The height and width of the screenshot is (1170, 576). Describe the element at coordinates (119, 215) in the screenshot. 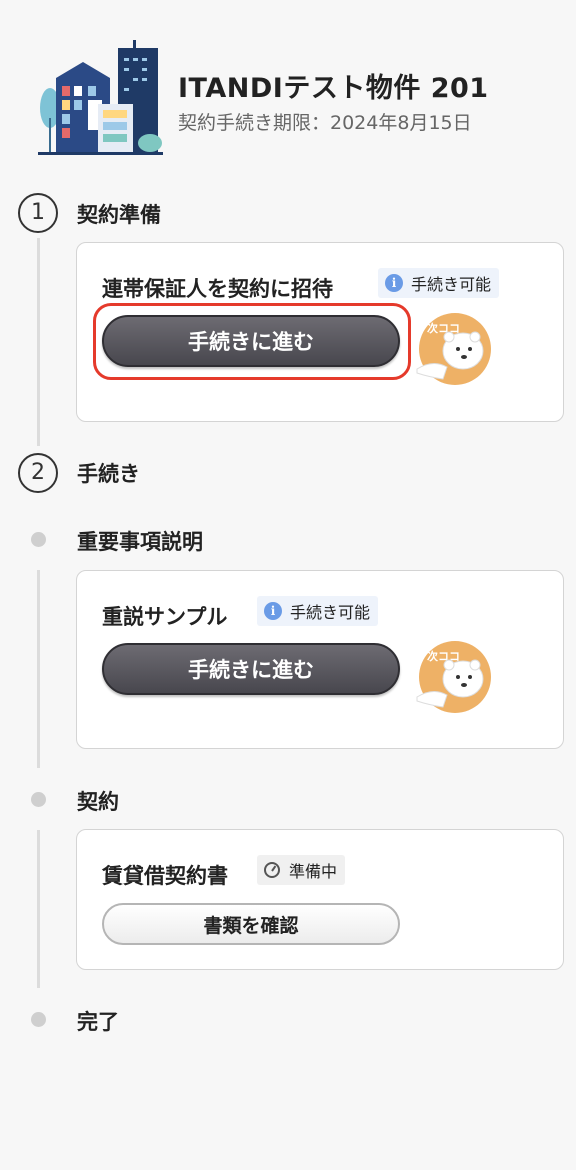

I see `step-label-contract-prep: 契約準備` at that location.